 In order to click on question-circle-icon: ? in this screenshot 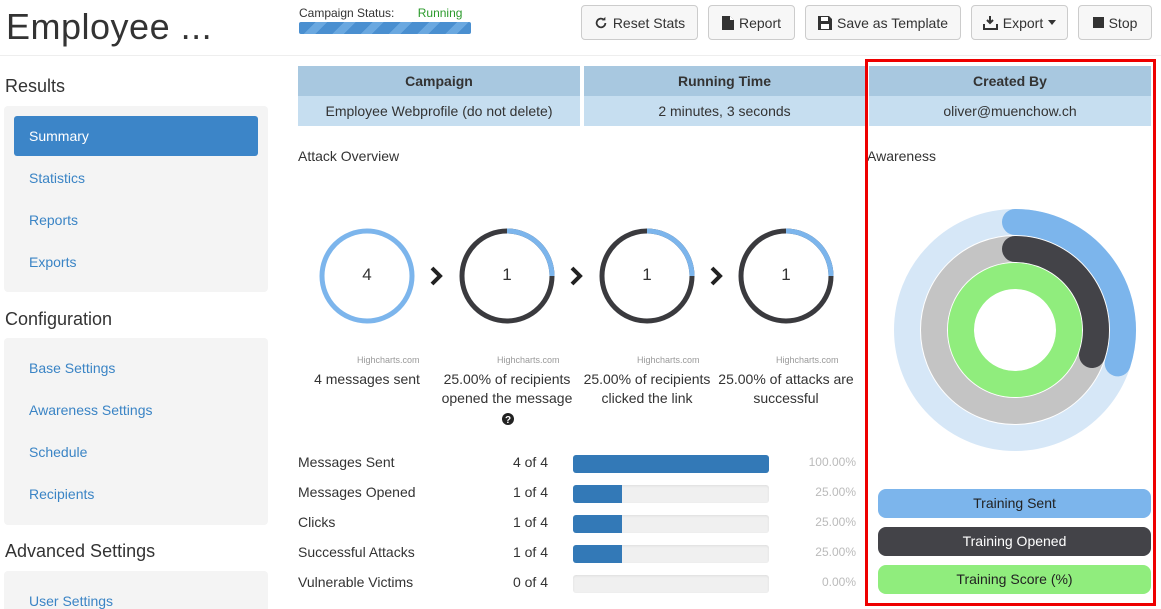, I will do `click(508, 419)`.